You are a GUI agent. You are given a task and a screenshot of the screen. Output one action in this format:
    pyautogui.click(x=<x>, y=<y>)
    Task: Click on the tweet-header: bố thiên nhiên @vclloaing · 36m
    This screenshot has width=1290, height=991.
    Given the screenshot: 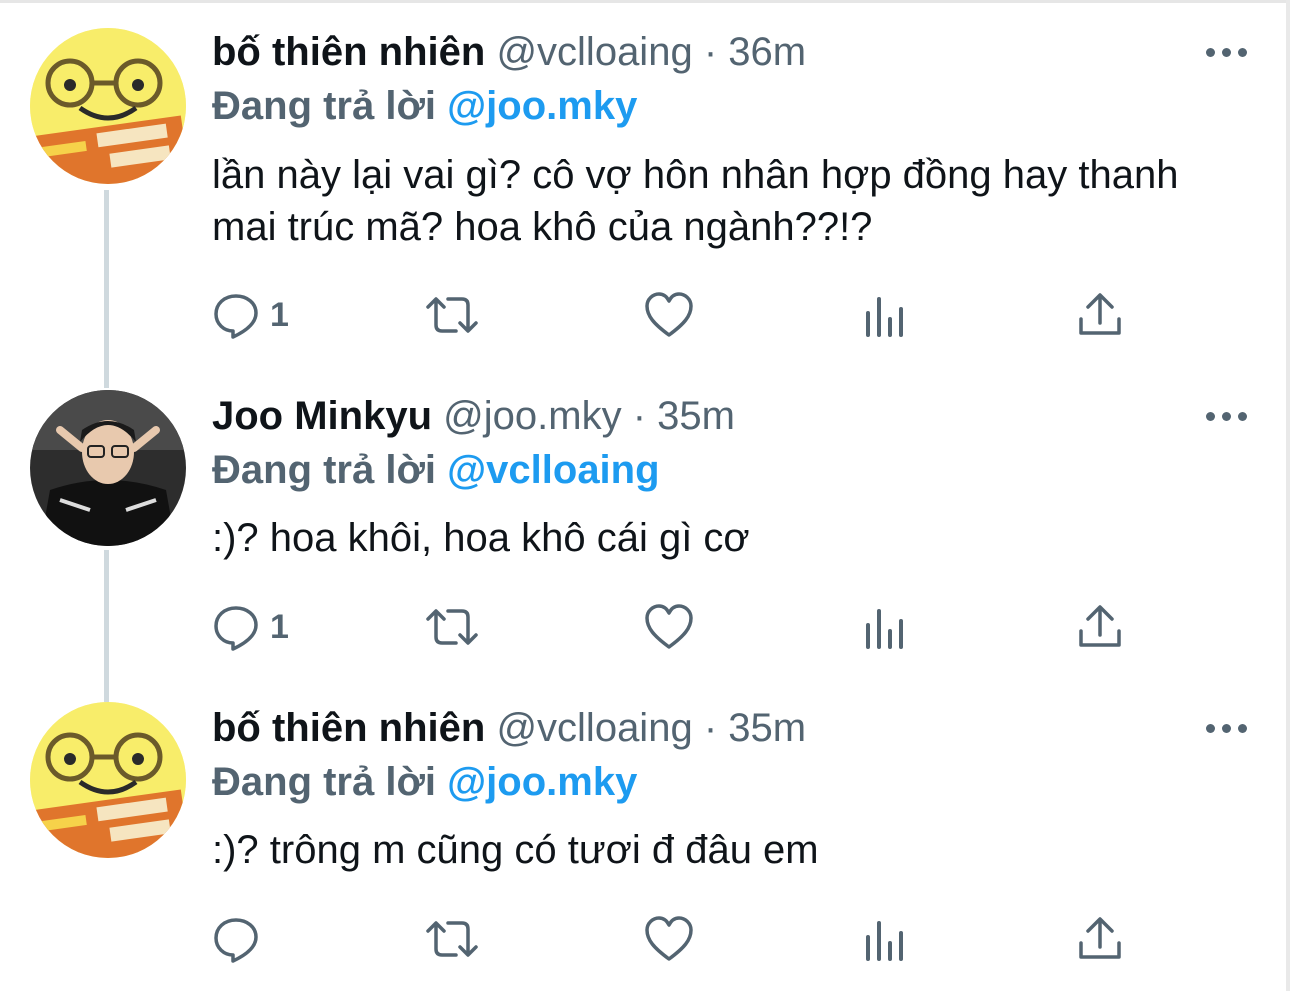 What is the action you would take?
    pyautogui.click(x=509, y=52)
    